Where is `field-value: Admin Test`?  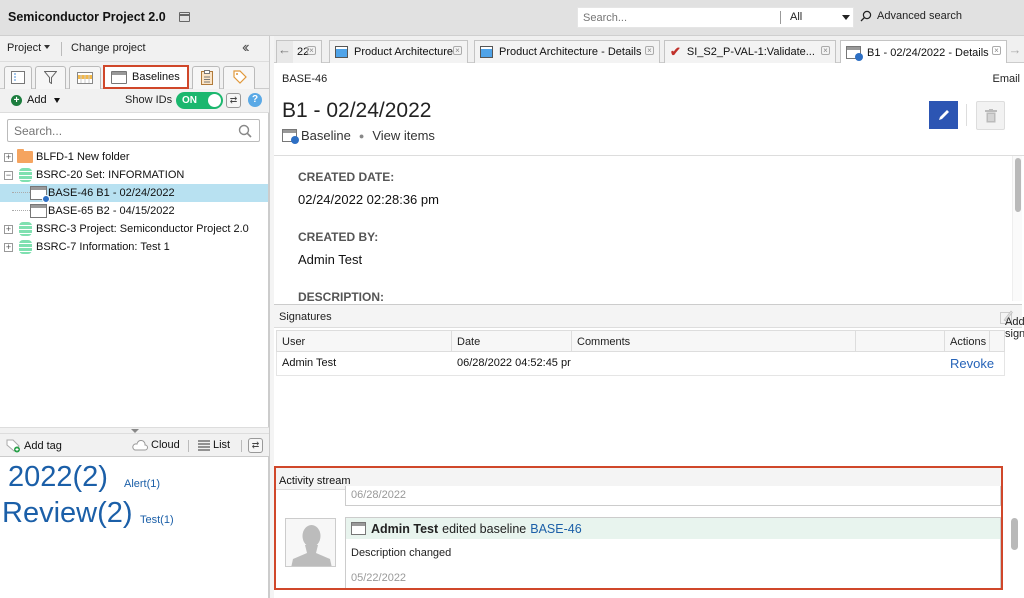 field-value: Admin Test is located at coordinates (330, 259).